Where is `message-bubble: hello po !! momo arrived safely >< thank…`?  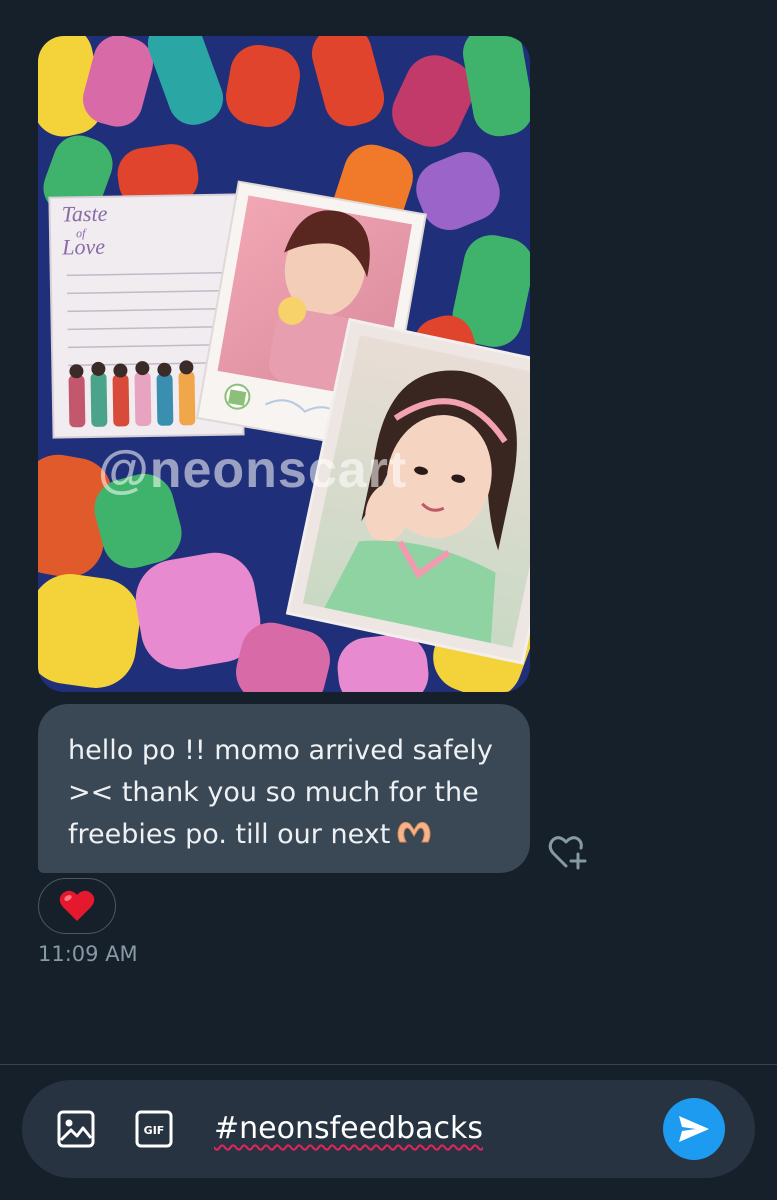
message-bubble: hello po !! momo arrived safely >< thank… is located at coordinates (284, 788).